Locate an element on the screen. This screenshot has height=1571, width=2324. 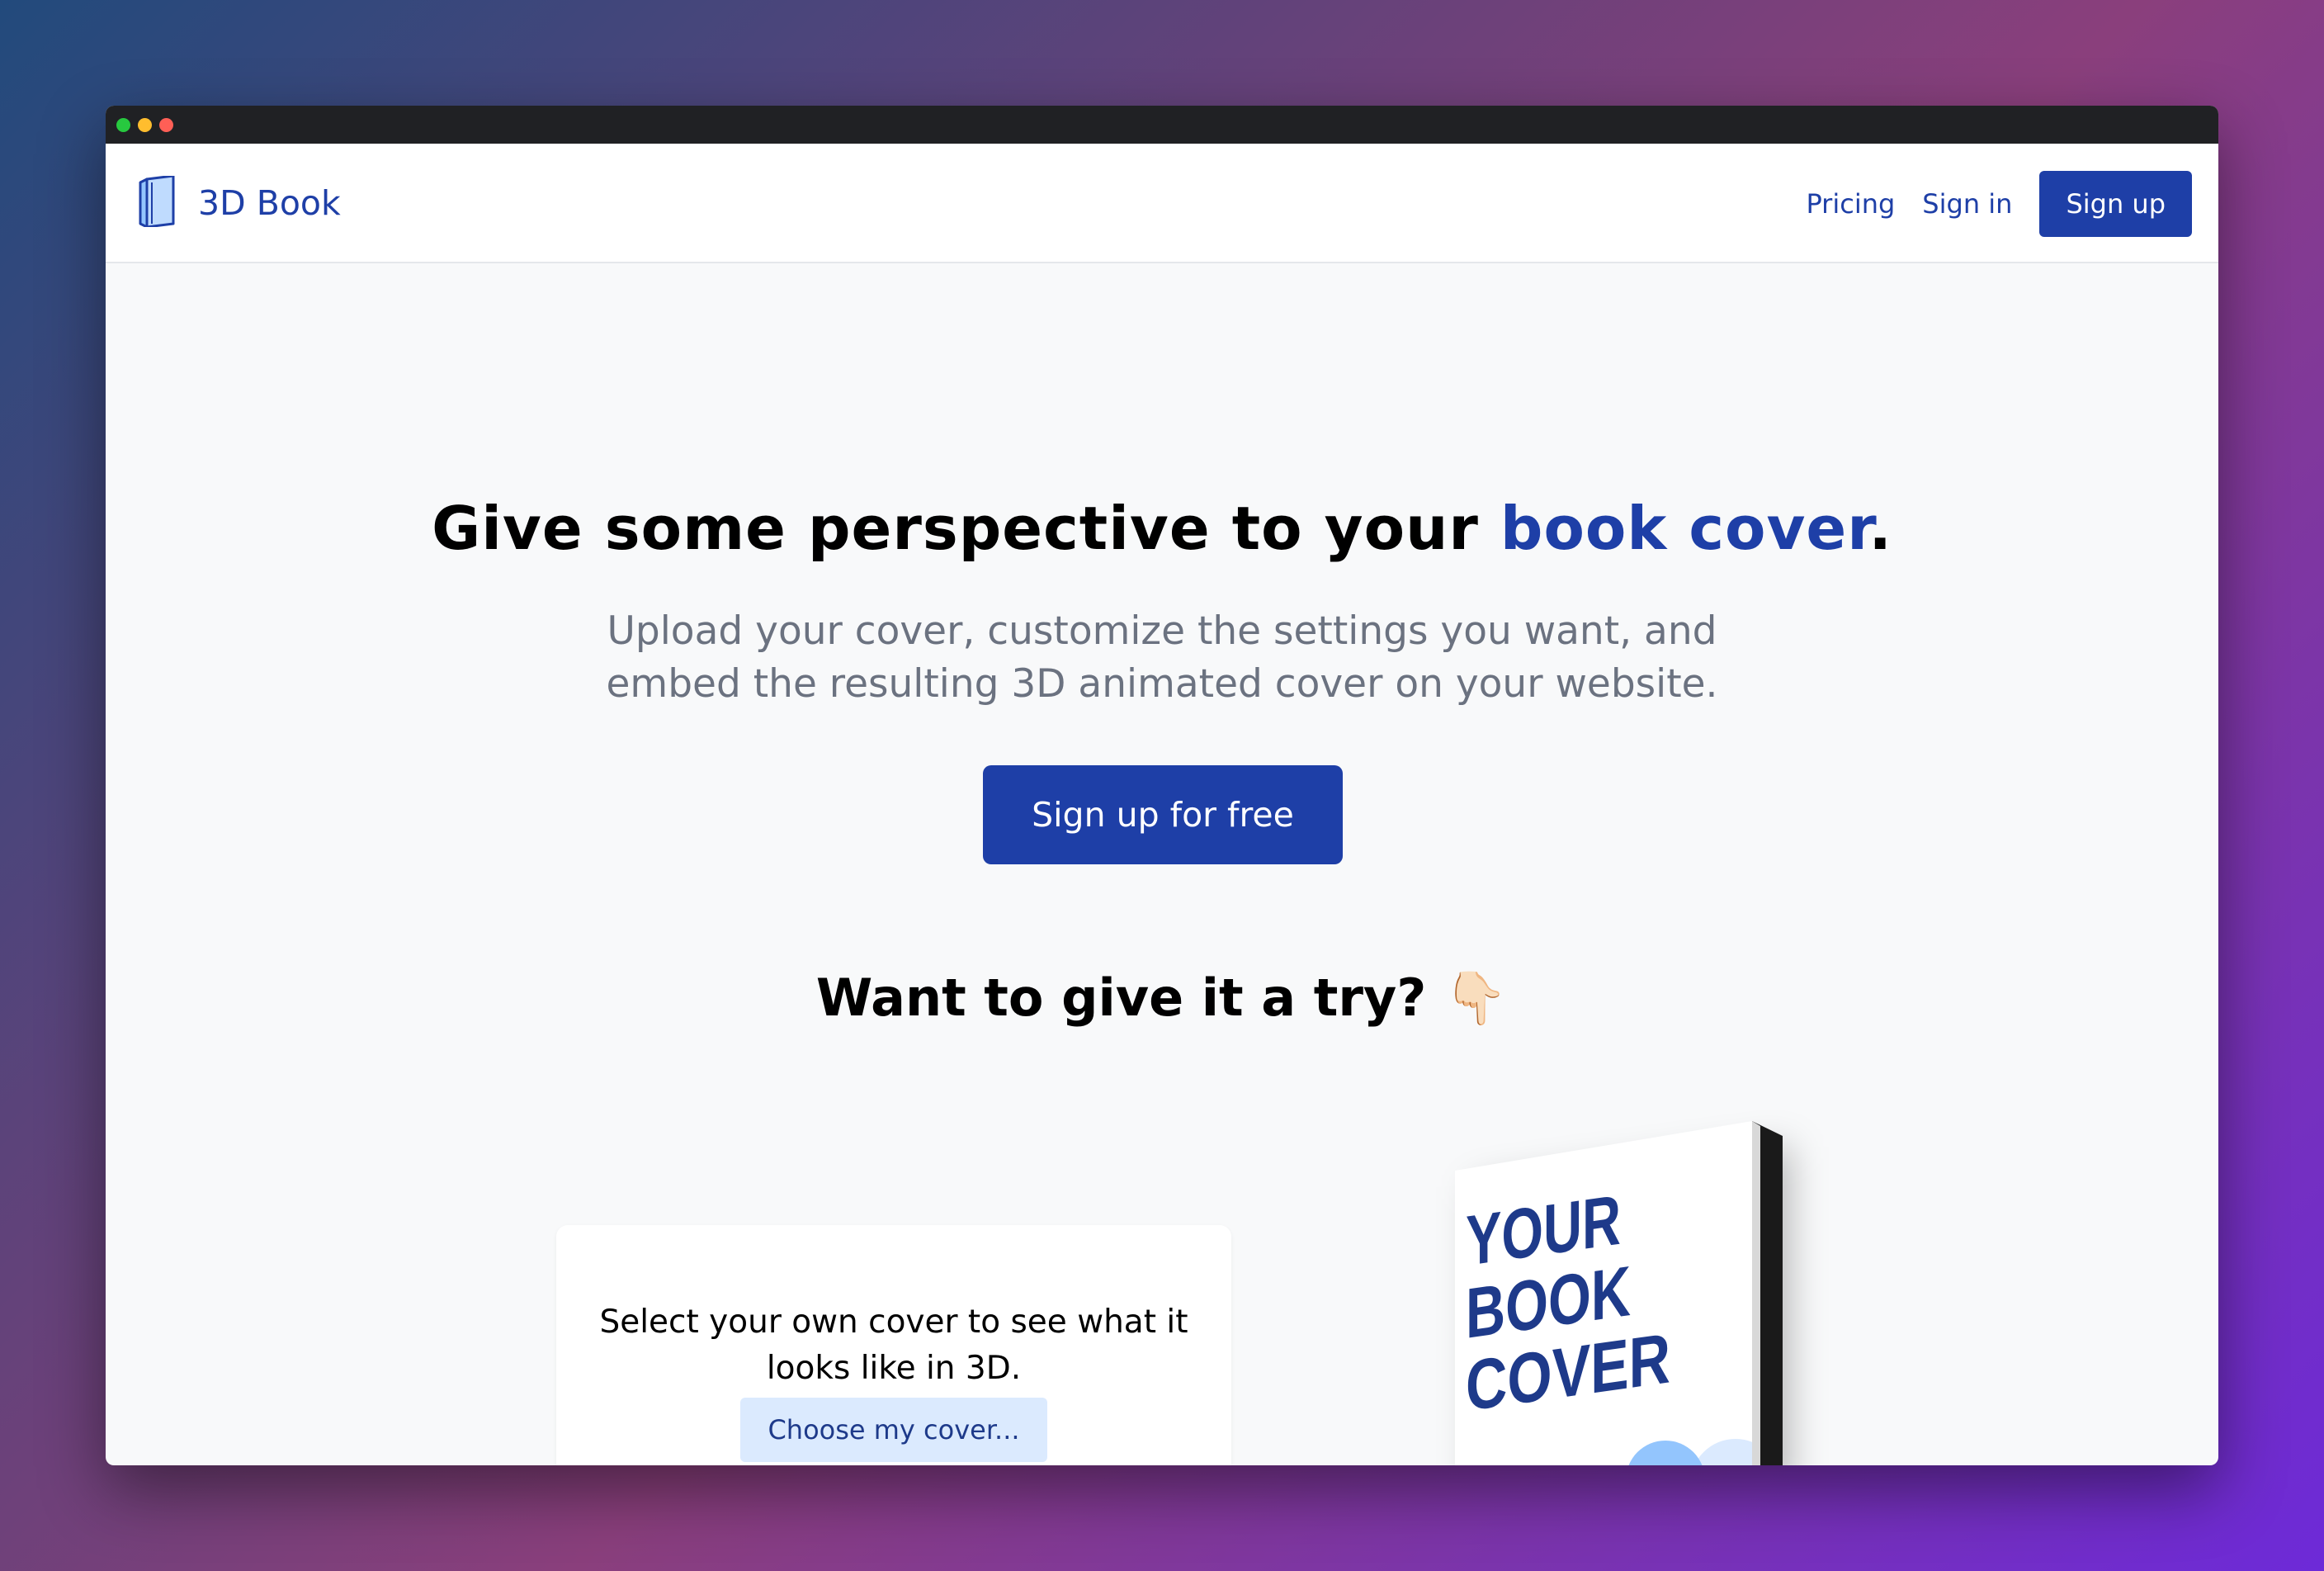
sign-up-button: Sign up is located at coordinates (2115, 204).